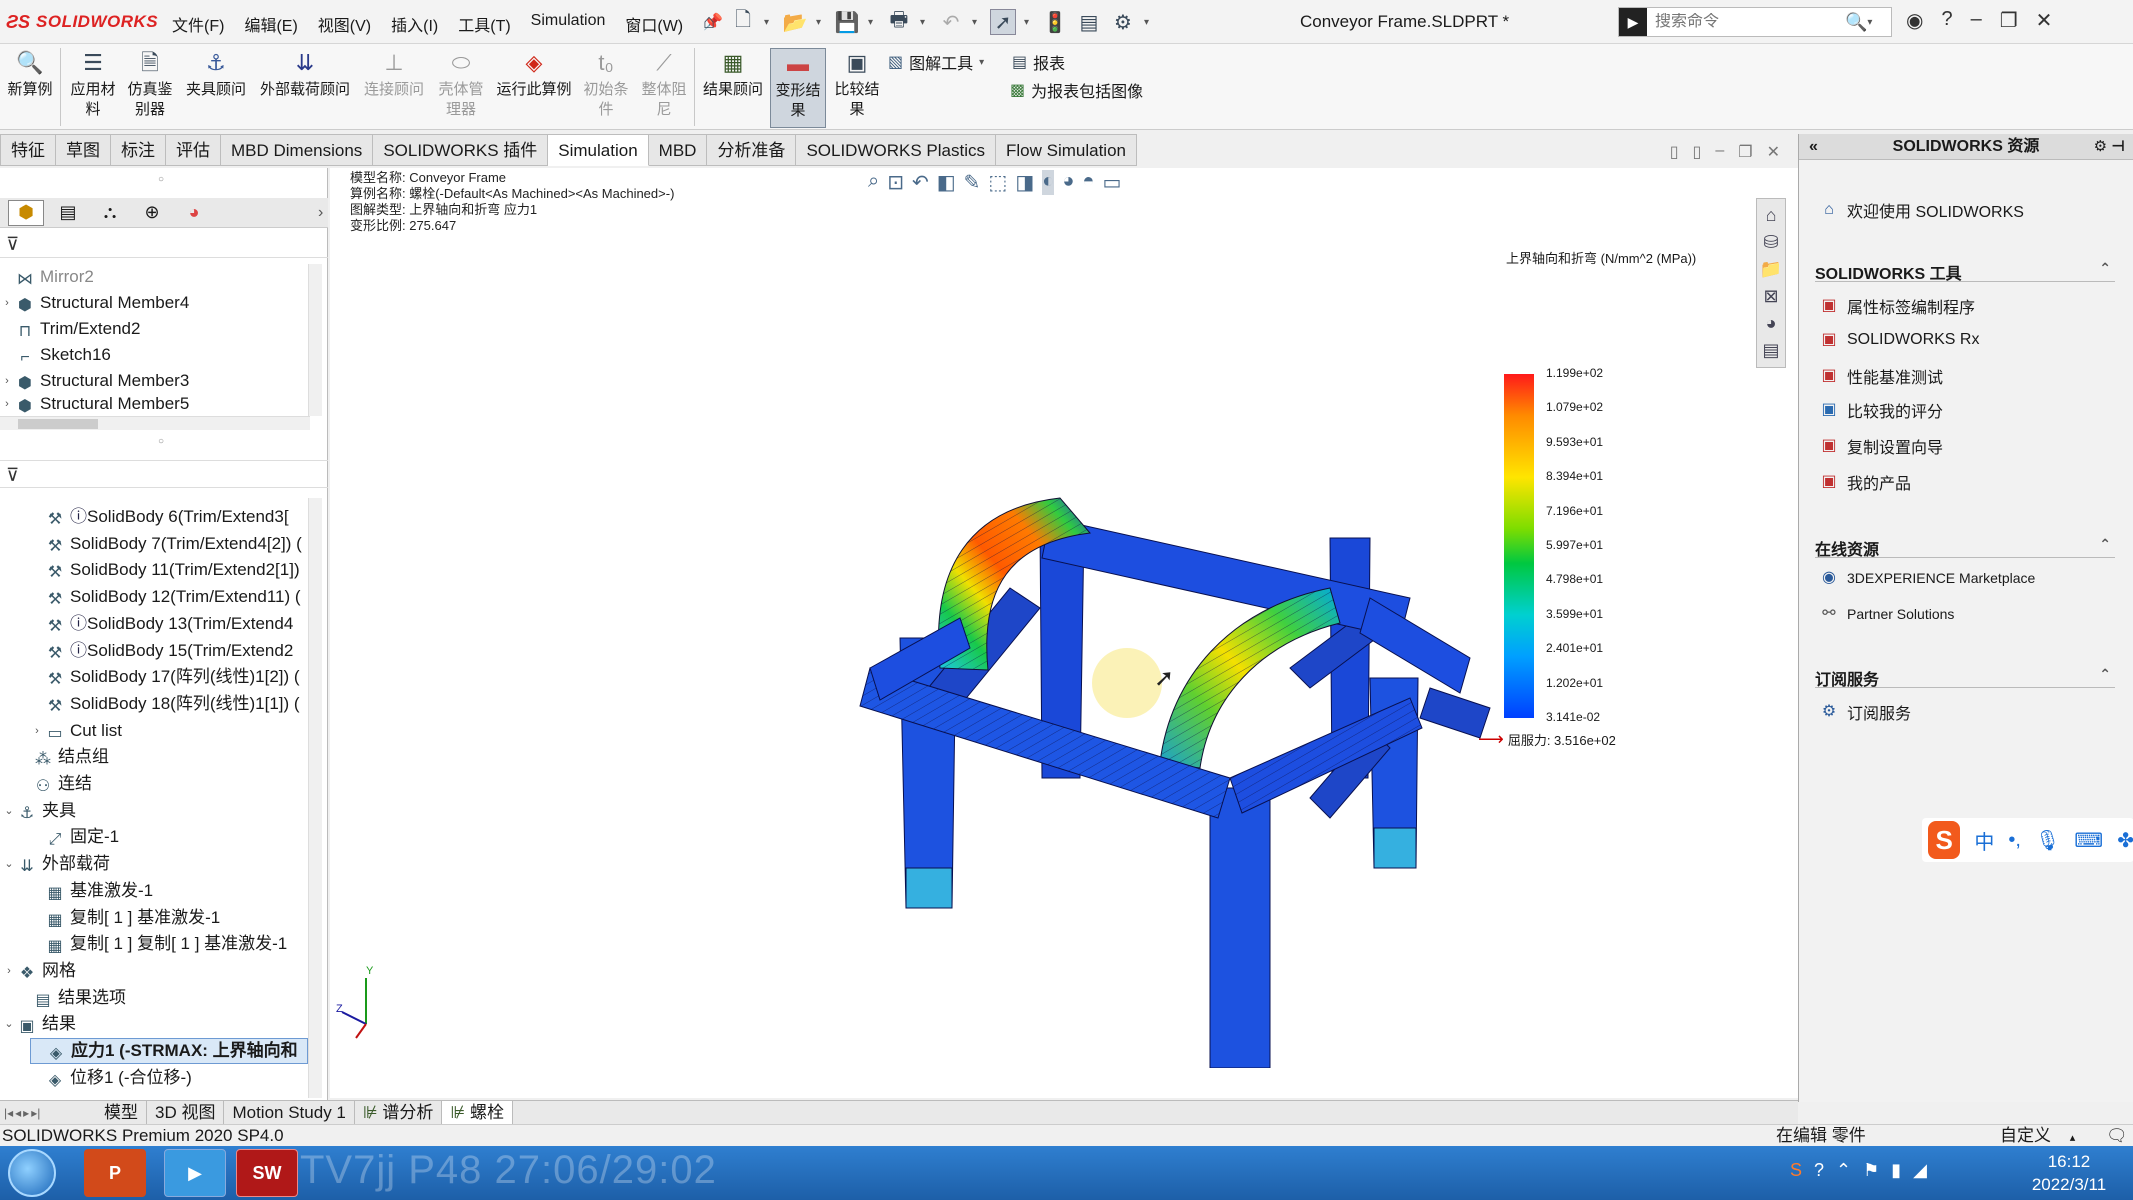 This screenshot has height=1200, width=2133. Describe the element at coordinates (39, 971) in the screenshot. I see `sim-tree-item: › ❖ 网格` at that location.